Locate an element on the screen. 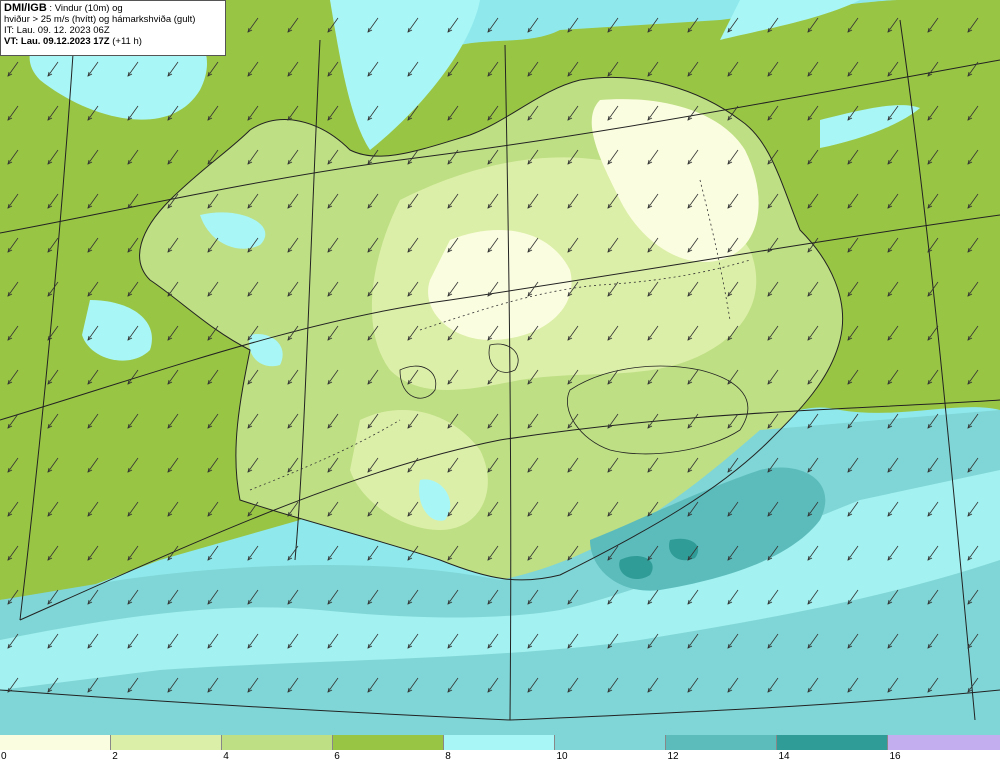 This screenshot has width=1000, height=764. variable-label: : Vindur (10m) og is located at coordinates (86, 8).